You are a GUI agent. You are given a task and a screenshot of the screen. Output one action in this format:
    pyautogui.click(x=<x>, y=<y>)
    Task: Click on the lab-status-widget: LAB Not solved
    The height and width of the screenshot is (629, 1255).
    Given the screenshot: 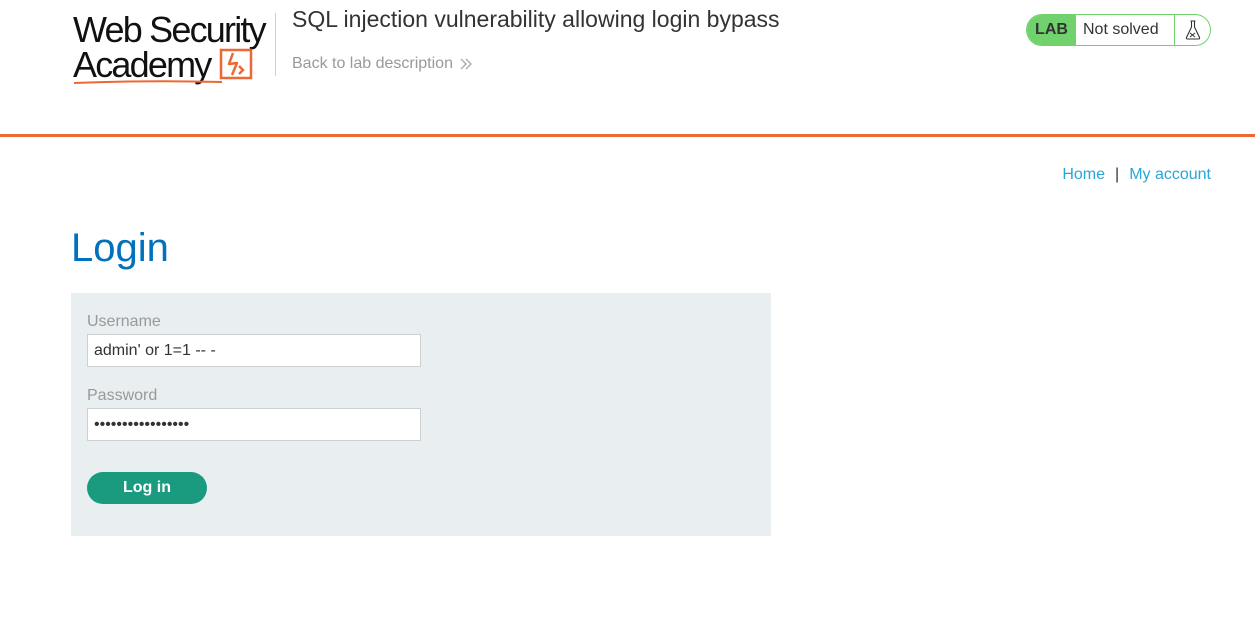 What is the action you would take?
    pyautogui.click(x=1118, y=30)
    